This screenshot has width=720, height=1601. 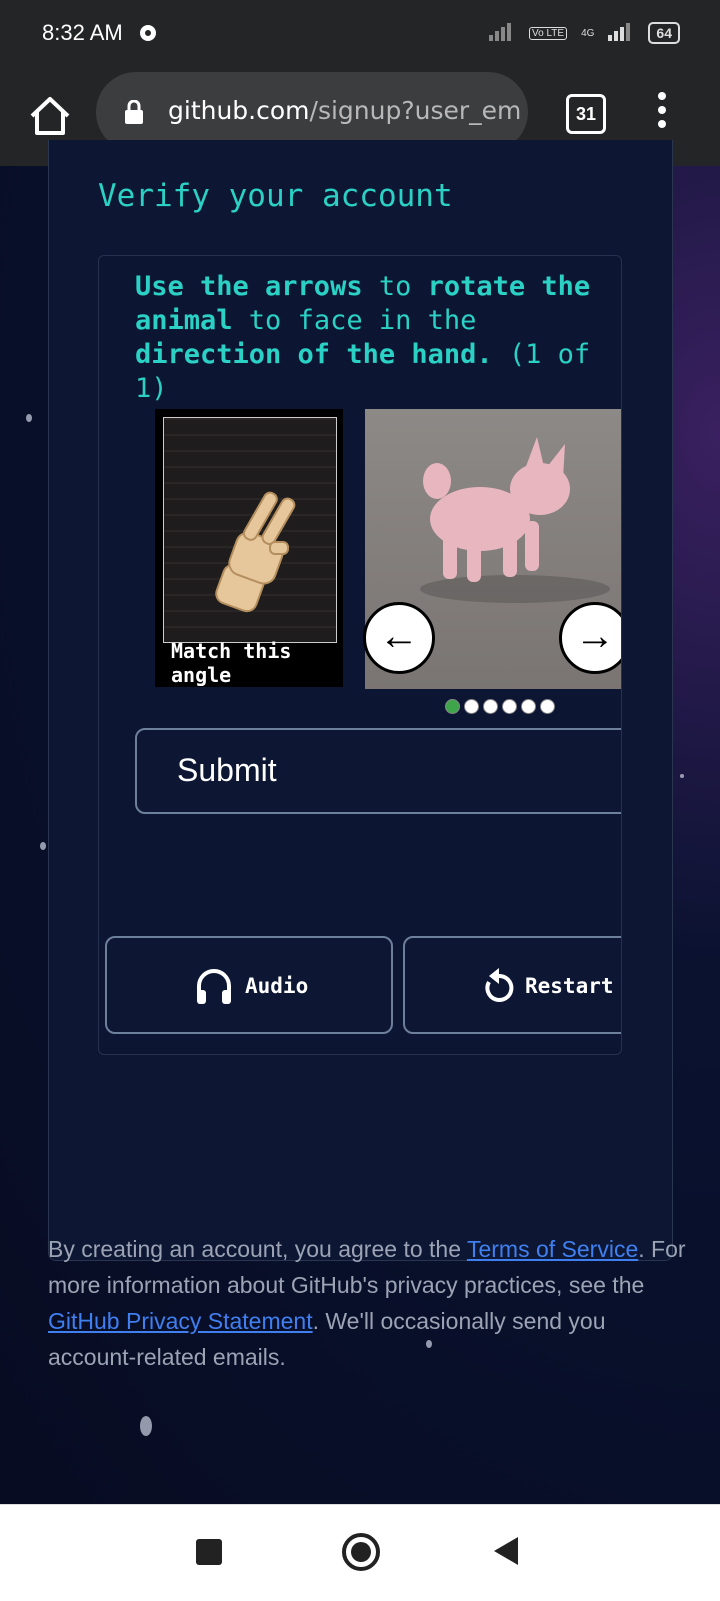 I want to click on restart-icon, so click(x=499, y=989).